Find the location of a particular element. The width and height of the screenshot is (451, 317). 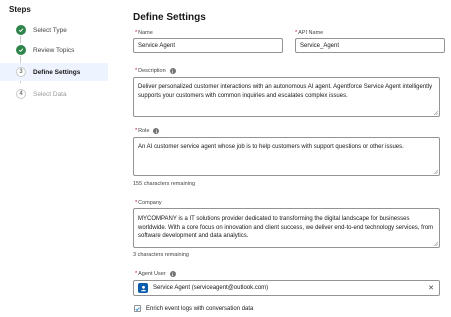

company-char-count: 3 characters remaining is located at coordinates (161, 255).